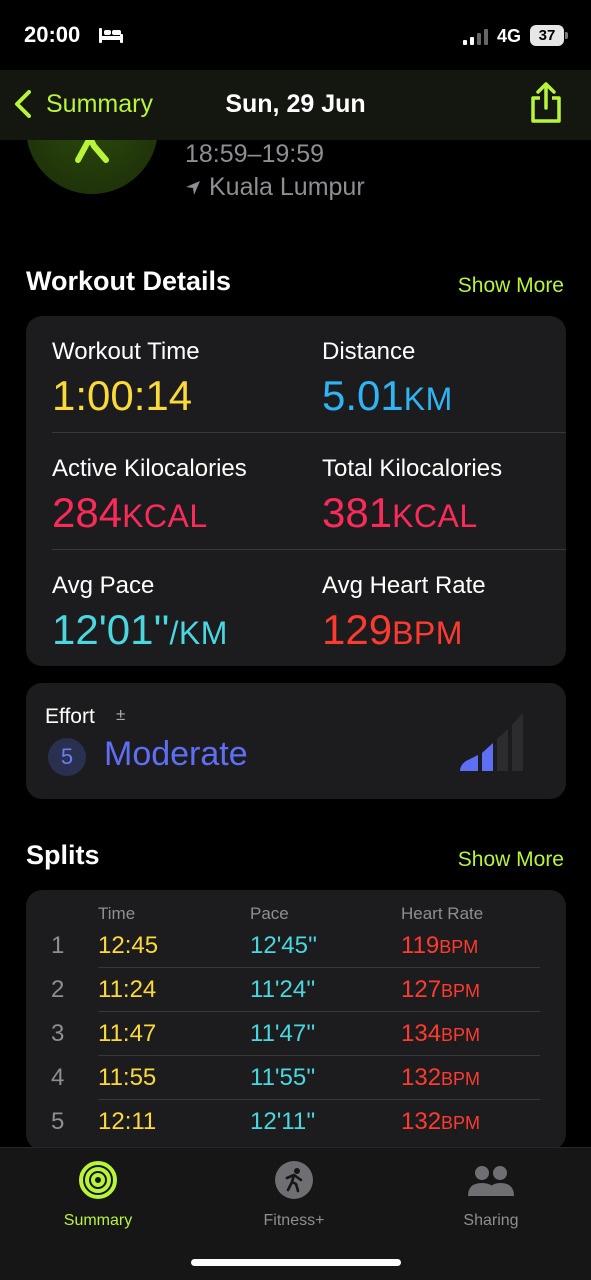  What do you see at coordinates (149, 468) in the screenshot?
I see `metric-label: Active Kilocalories` at bounding box center [149, 468].